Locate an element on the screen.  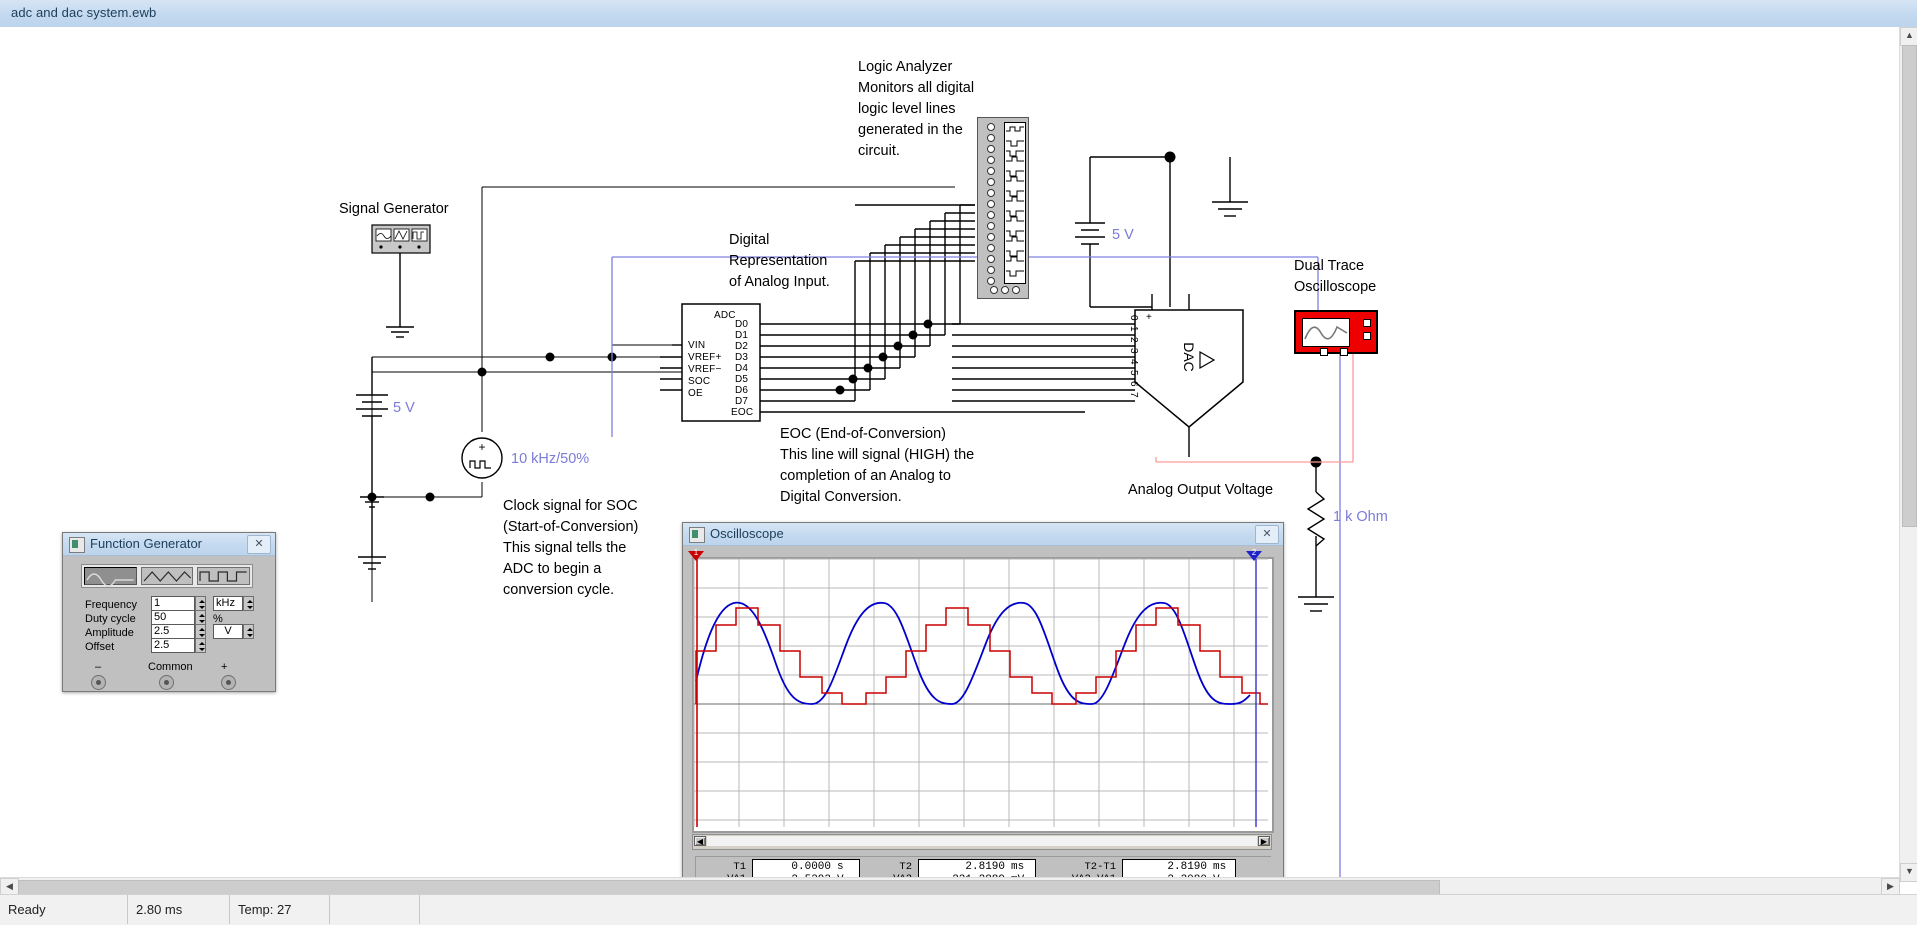
adc-pin-d2: D2 is located at coordinates (742, 346).